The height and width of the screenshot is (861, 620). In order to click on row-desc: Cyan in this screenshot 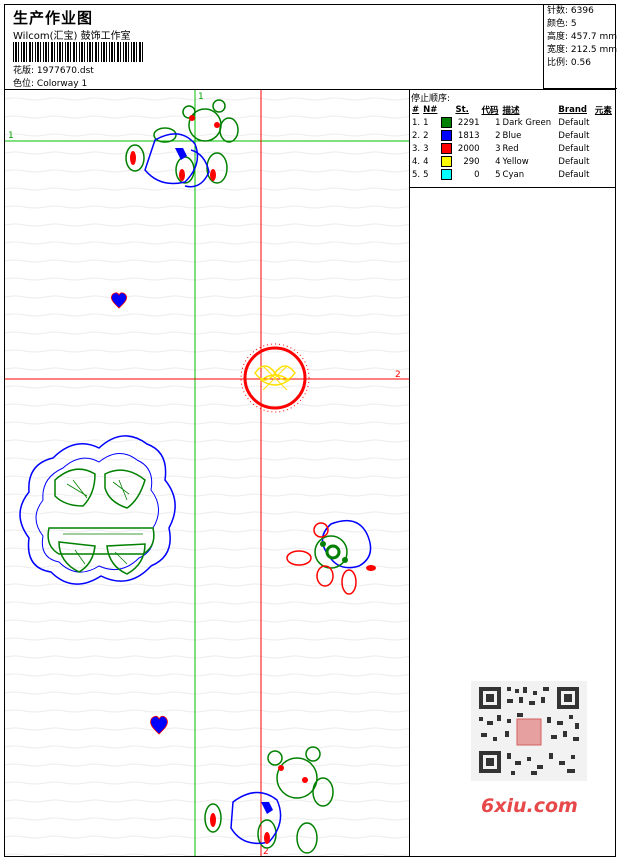, I will do `click(513, 174)`.